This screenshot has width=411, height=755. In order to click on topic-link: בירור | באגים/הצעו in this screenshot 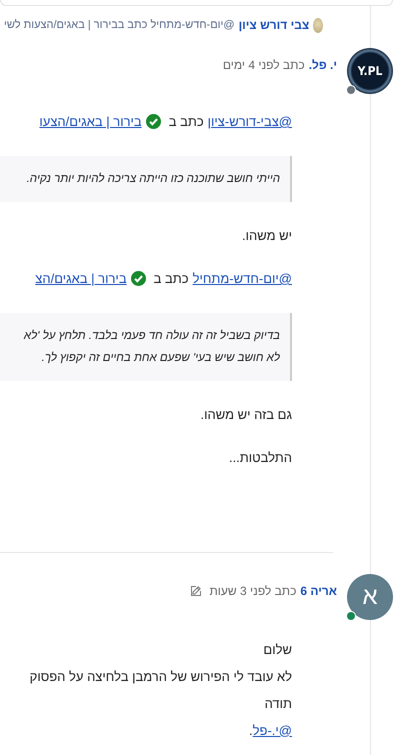, I will do `click(90, 122)`.